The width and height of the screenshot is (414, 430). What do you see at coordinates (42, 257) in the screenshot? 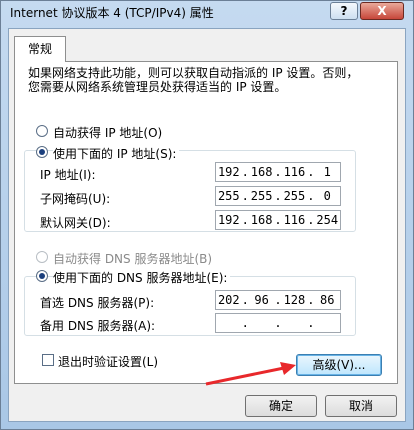
I see `radio-auto-dns` at bounding box center [42, 257].